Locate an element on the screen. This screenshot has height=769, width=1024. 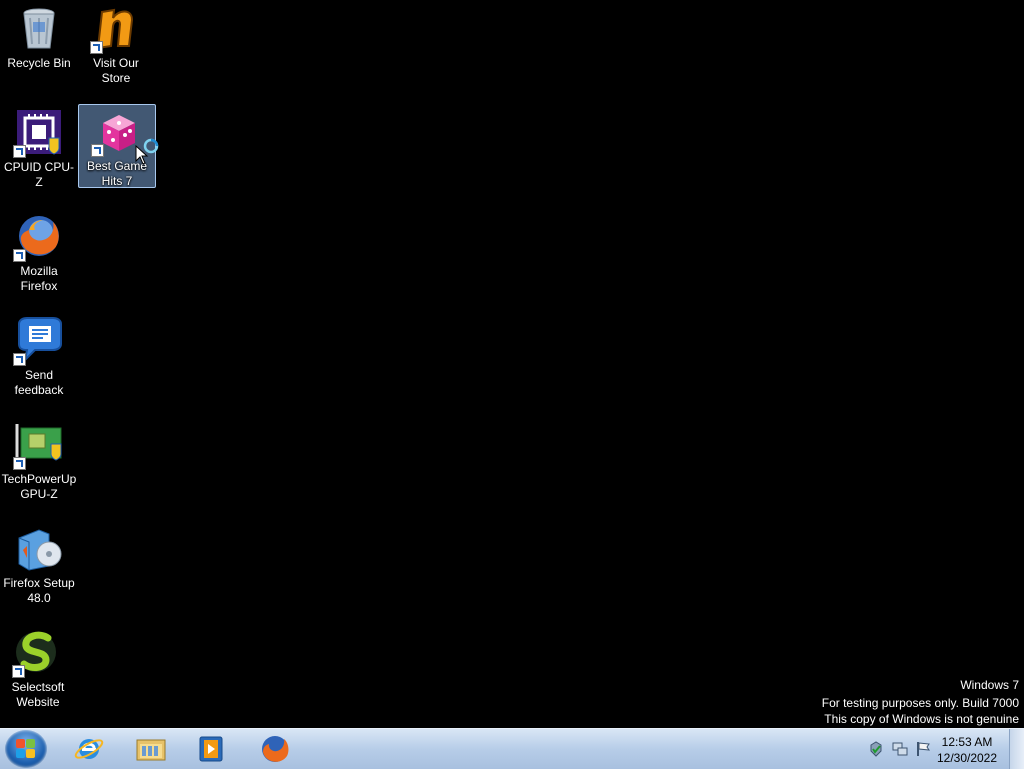
icon-label: Visit Our is located at coordinates (116, 63).